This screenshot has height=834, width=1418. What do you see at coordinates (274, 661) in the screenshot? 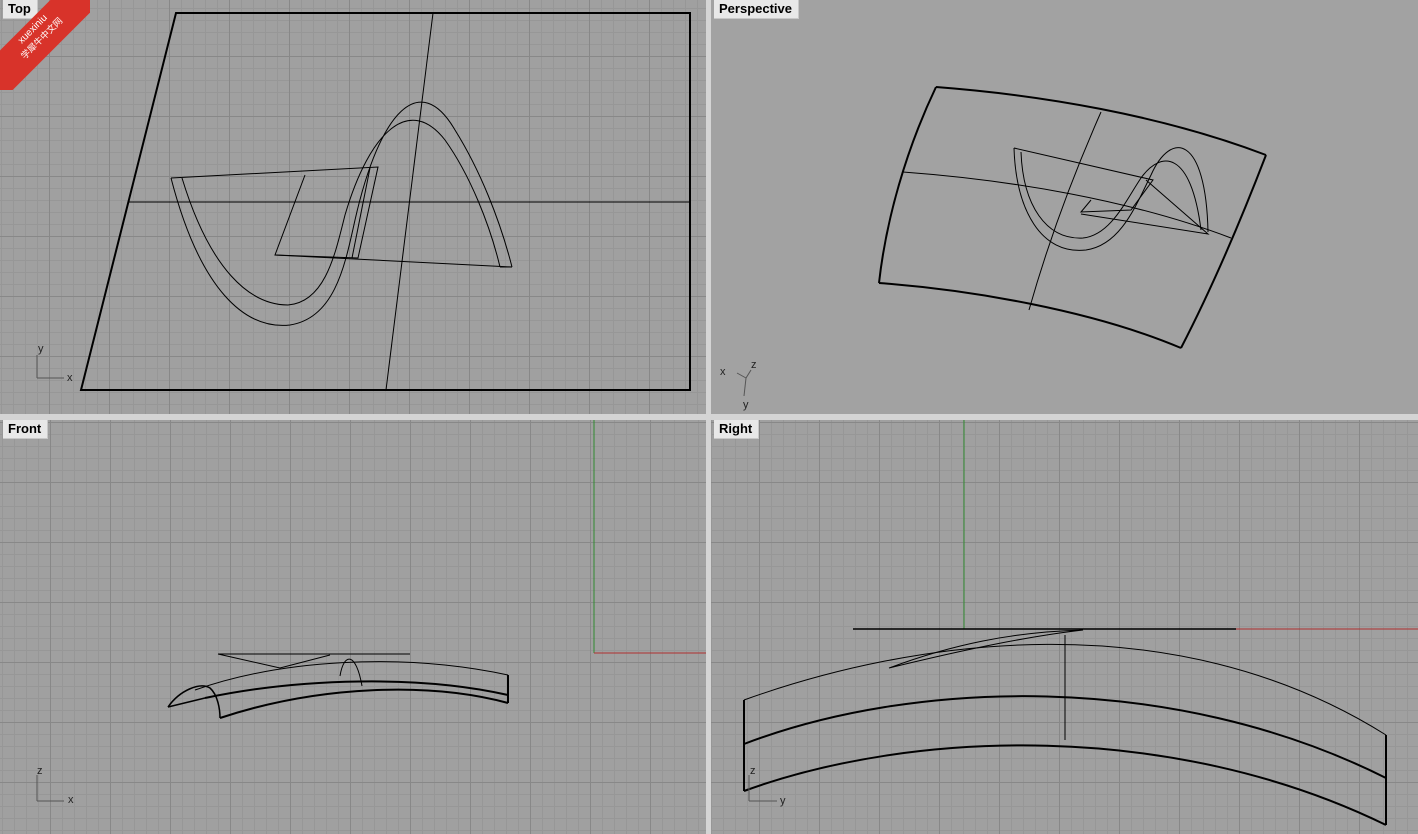
I see `diagonal-profile` at bounding box center [274, 661].